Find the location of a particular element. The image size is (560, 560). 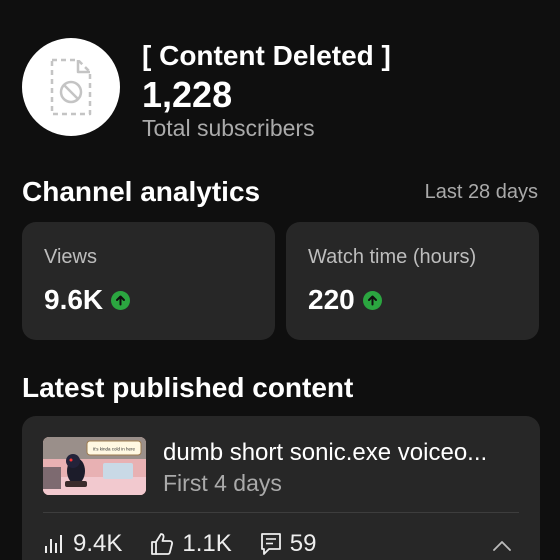

content-deleted-icon is located at coordinates (71, 87).